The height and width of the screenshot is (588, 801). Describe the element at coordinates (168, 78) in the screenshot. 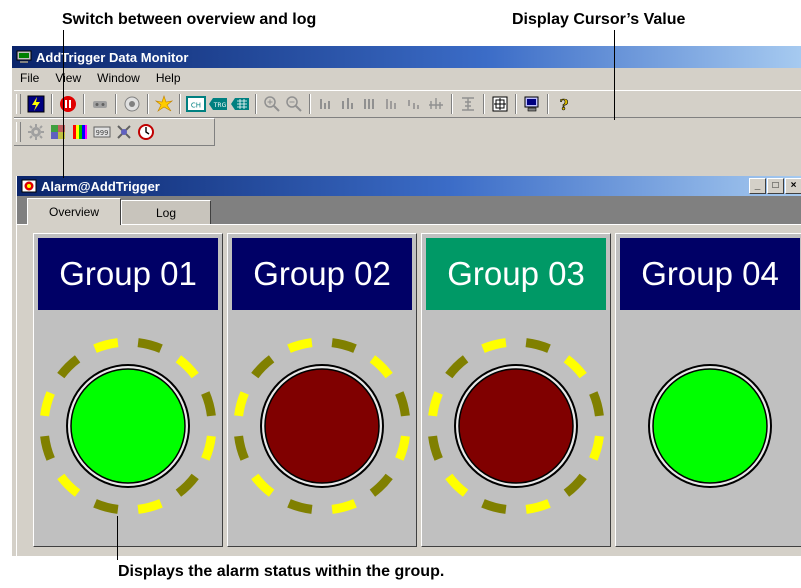

I see `menu-help: Help` at that location.